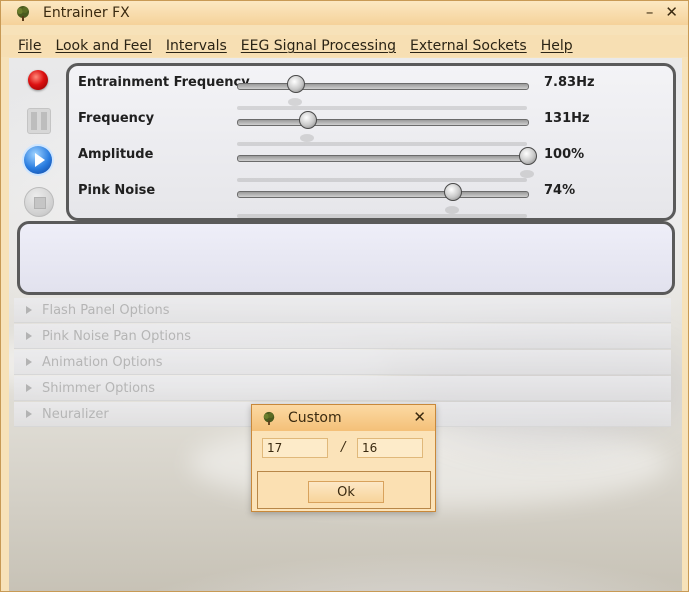 Image resolution: width=689 pixels, height=592 pixels. I want to click on slider-label: Pink Noise, so click(117, 190).